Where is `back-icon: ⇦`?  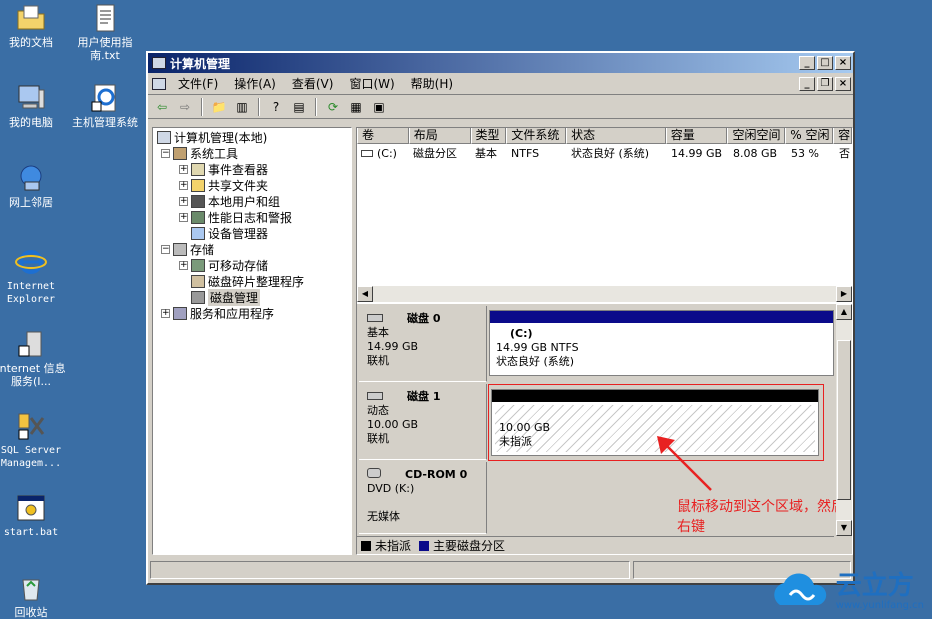
back-icon: ⇦ is located at coordinates (162, 107).